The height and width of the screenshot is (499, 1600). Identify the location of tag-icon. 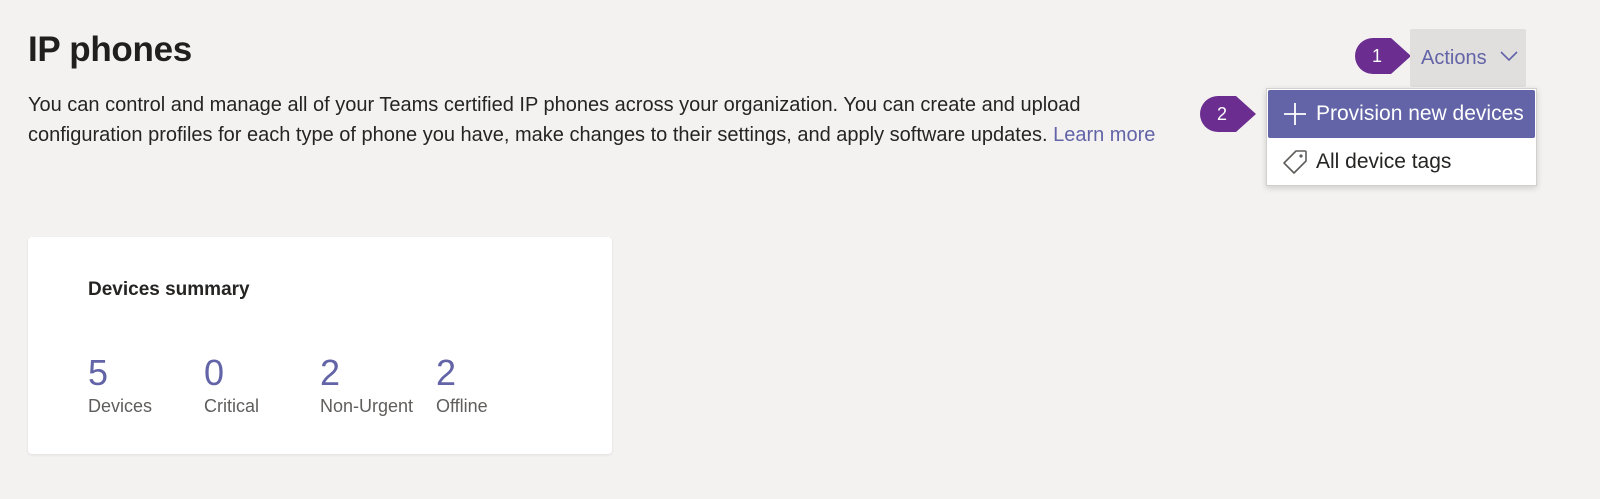
(1295, 162).